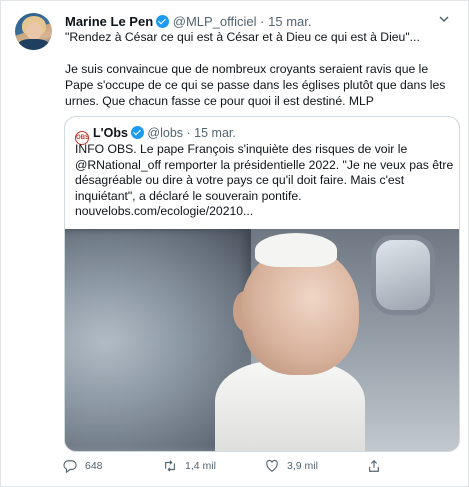  What do you see at coordinates (444, 20) in the screenshot?
I see `chevron-down-icon` at bounding box center [444, 20].